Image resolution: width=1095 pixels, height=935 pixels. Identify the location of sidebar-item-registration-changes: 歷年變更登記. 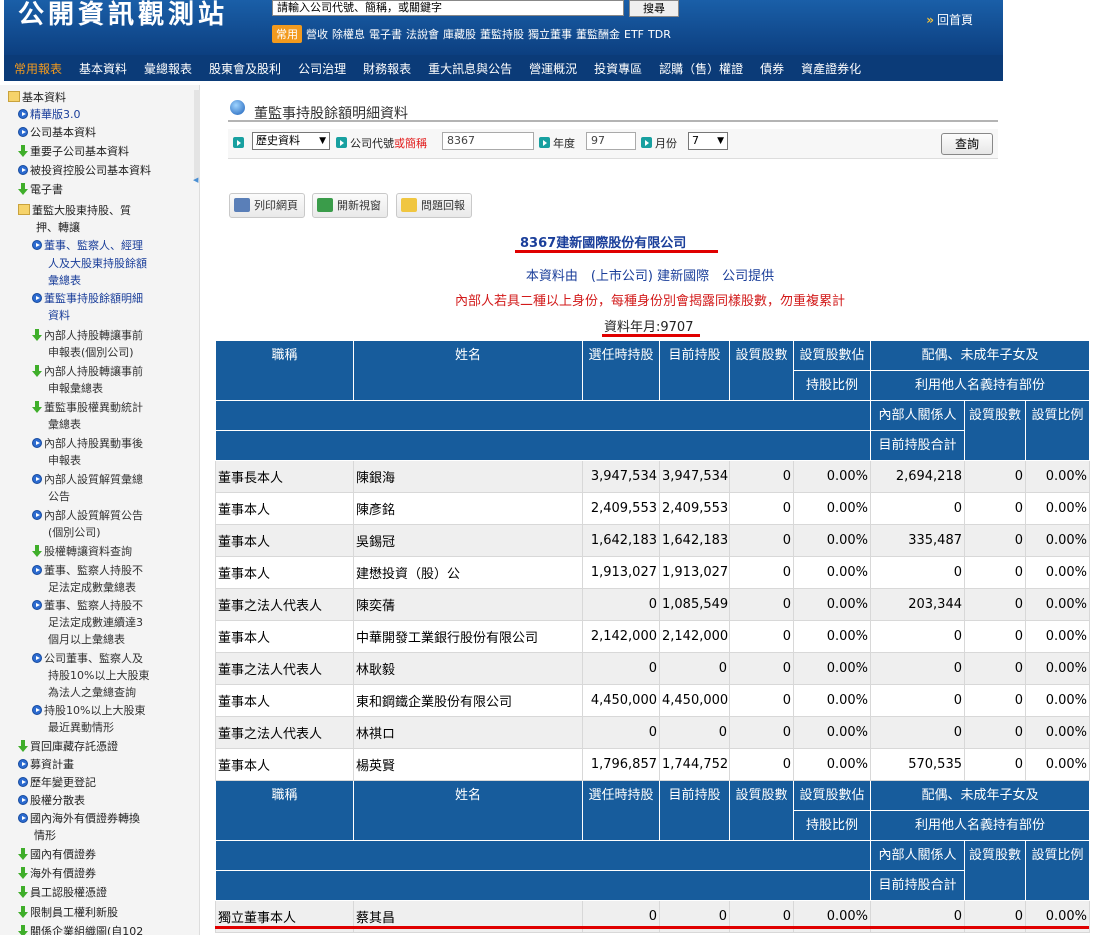
(57, 783).